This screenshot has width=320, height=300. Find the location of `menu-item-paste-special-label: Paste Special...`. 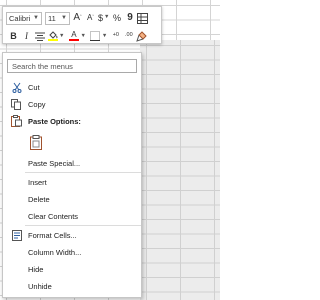

menu-item-paste-special-label: Paste Special... is located at coordinates (54, 163).